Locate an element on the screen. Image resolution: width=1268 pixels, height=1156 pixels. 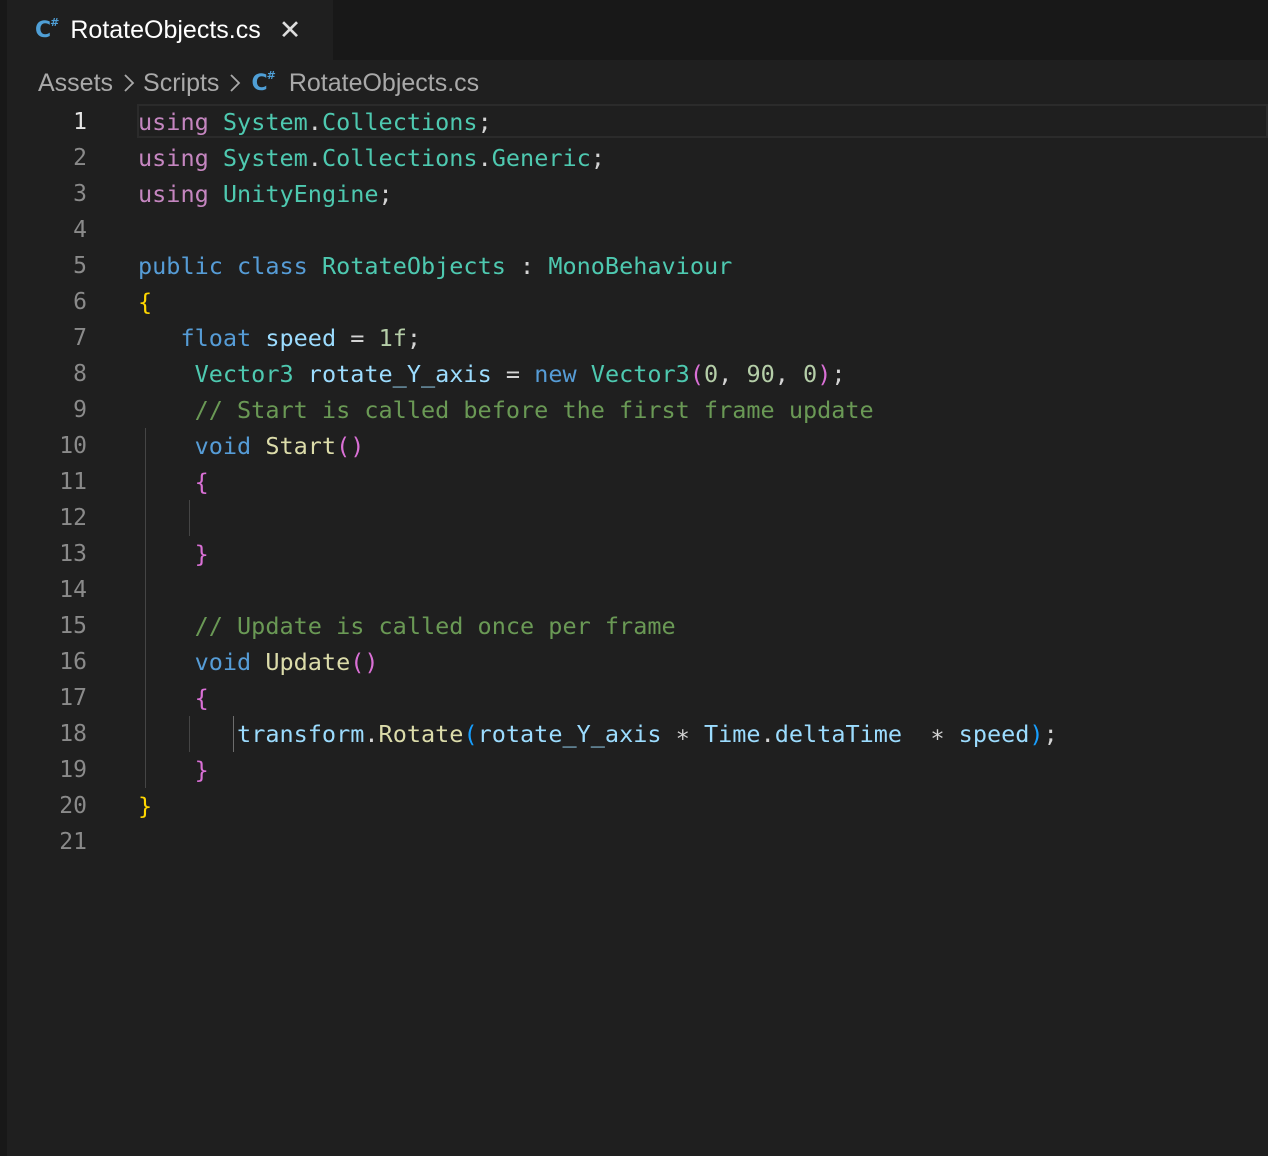
code-token: ∗ is located at coordinates (930, 734).